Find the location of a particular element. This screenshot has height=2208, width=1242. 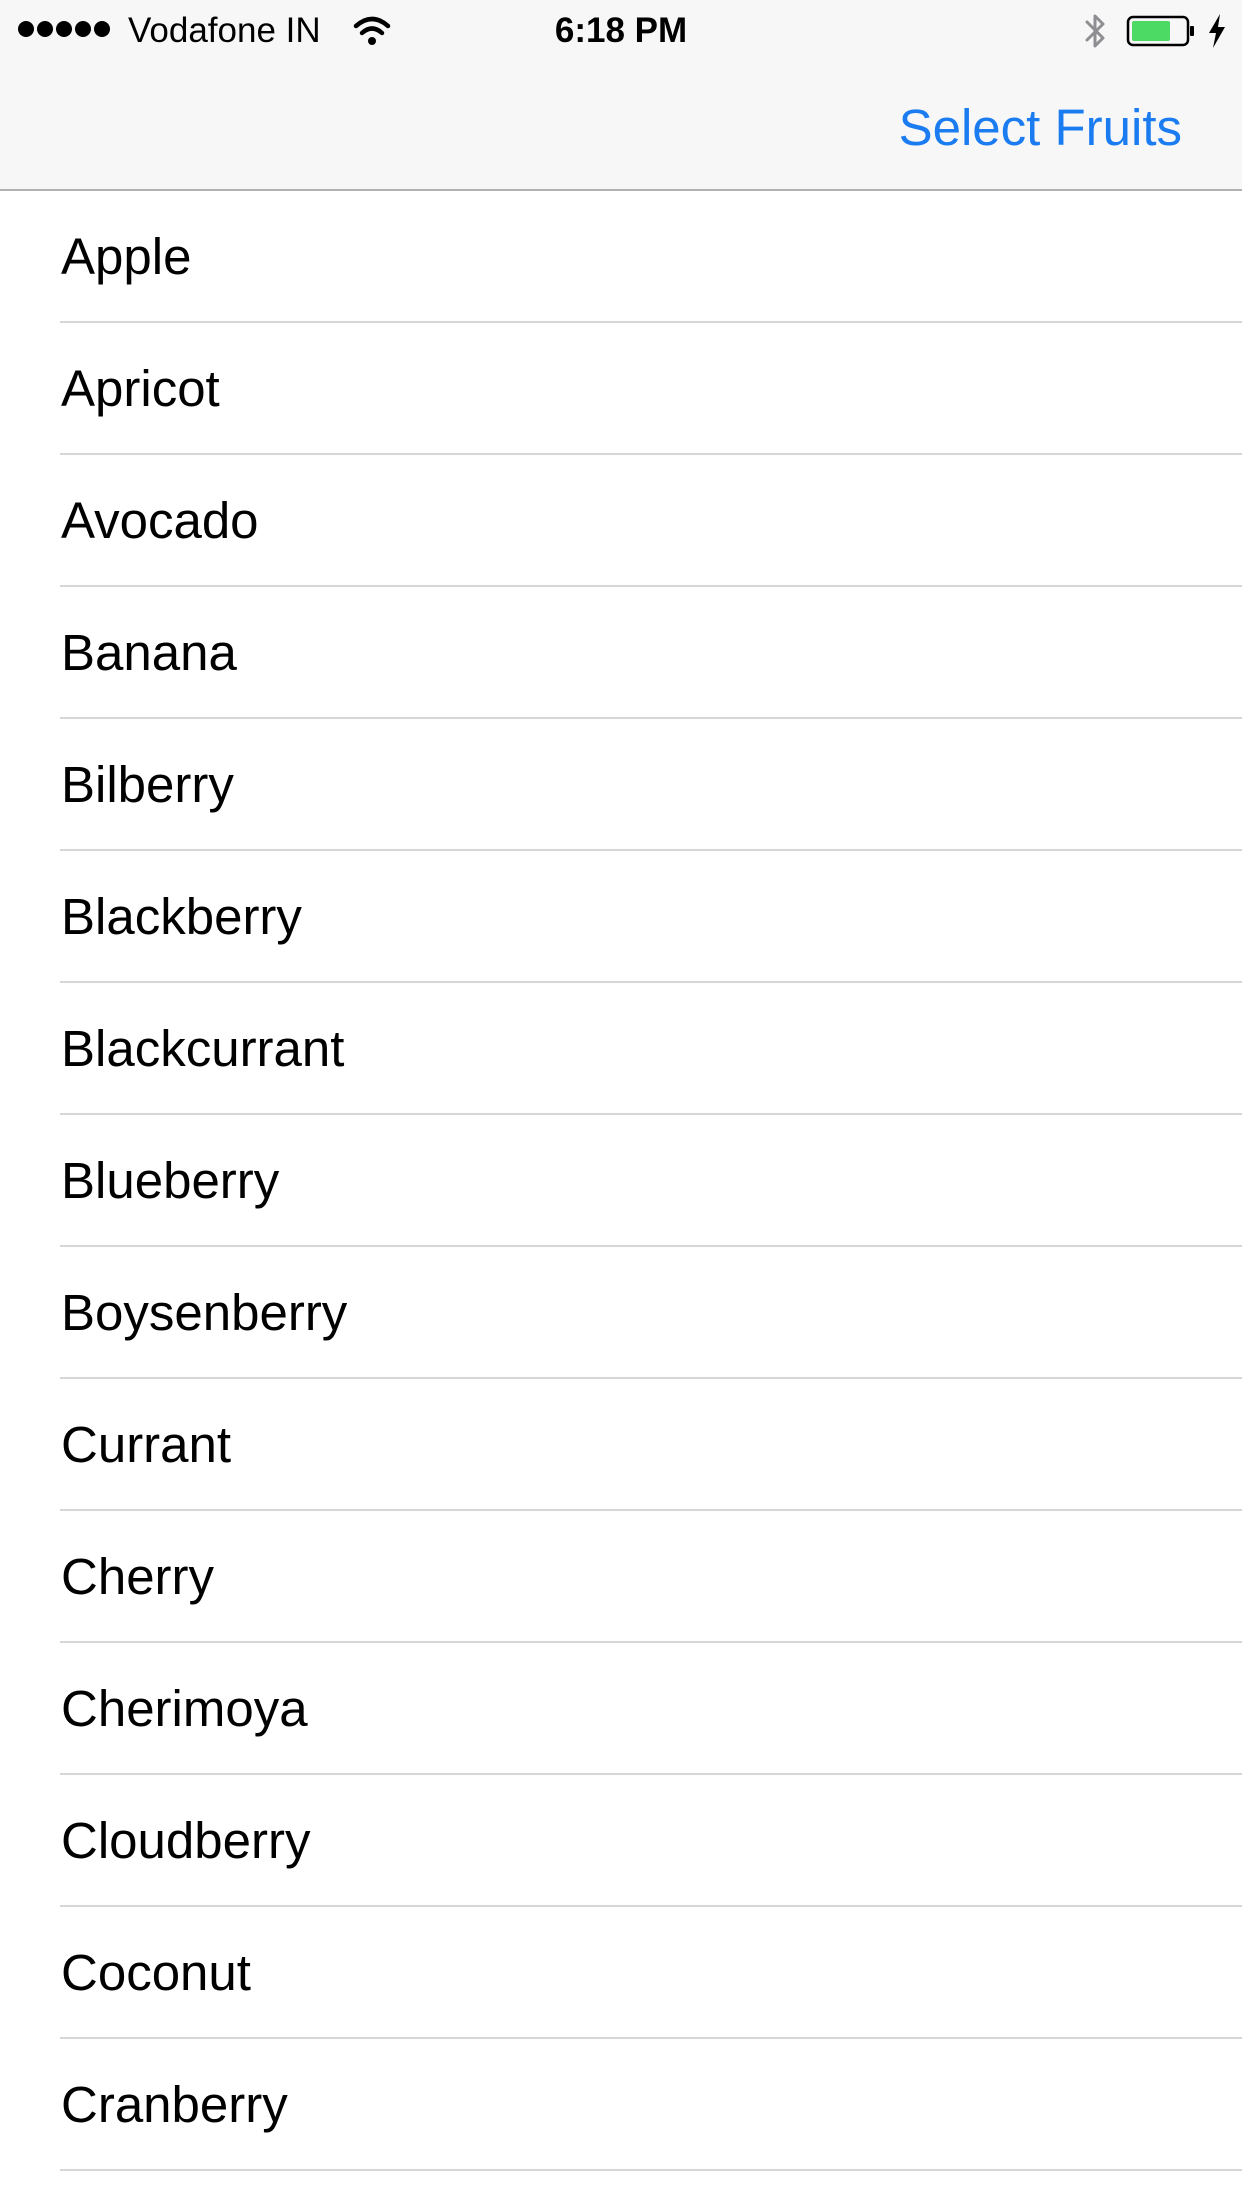

fruit-name: Cloudberry is located at coordinates (186, 1840).